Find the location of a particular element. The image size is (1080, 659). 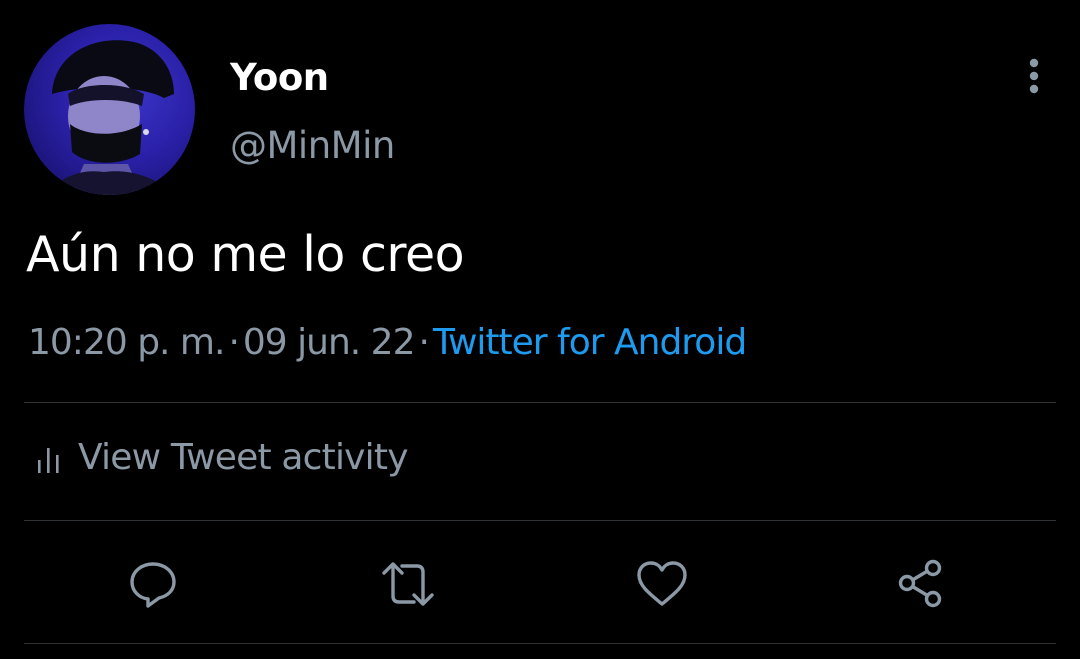

view-tweet-activity-link: View Tweet activity is located at coordinates (221, 457).